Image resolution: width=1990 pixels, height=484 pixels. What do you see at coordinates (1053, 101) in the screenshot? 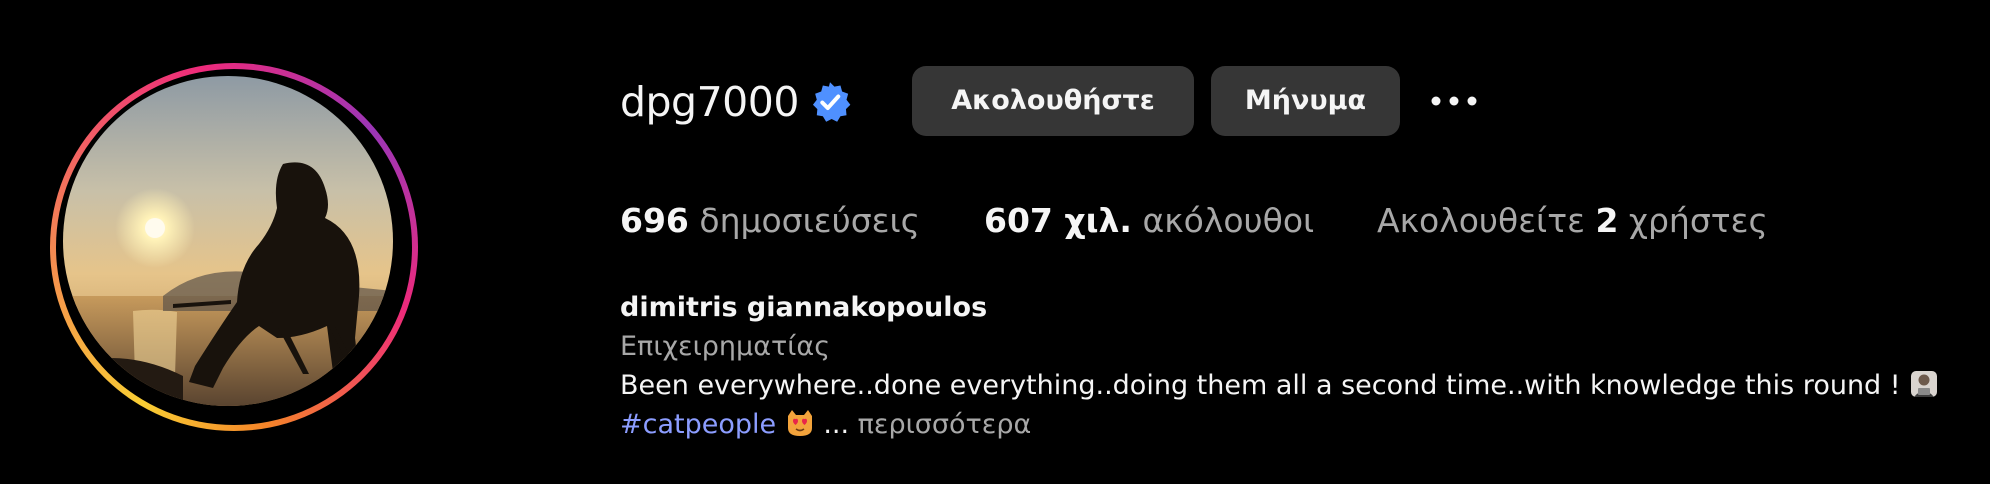
I see `follow-button: Ακολουθήστε` at bounding box center [1053, 101].